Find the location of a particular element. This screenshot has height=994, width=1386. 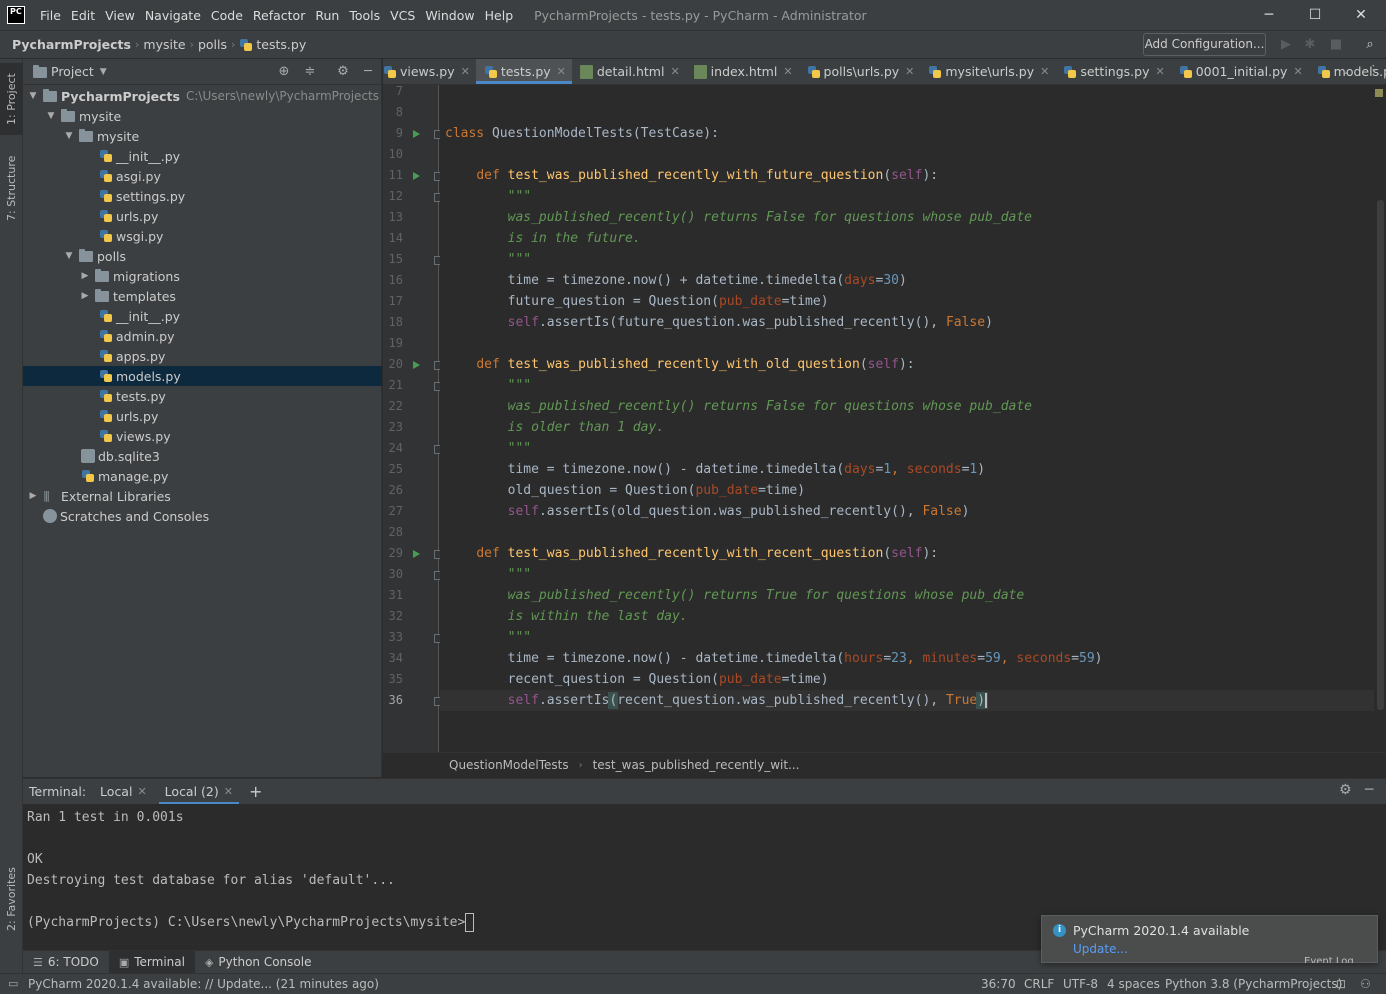

tree-item-scratches: Scratches and Consoles is located at coordinates (202, 516).